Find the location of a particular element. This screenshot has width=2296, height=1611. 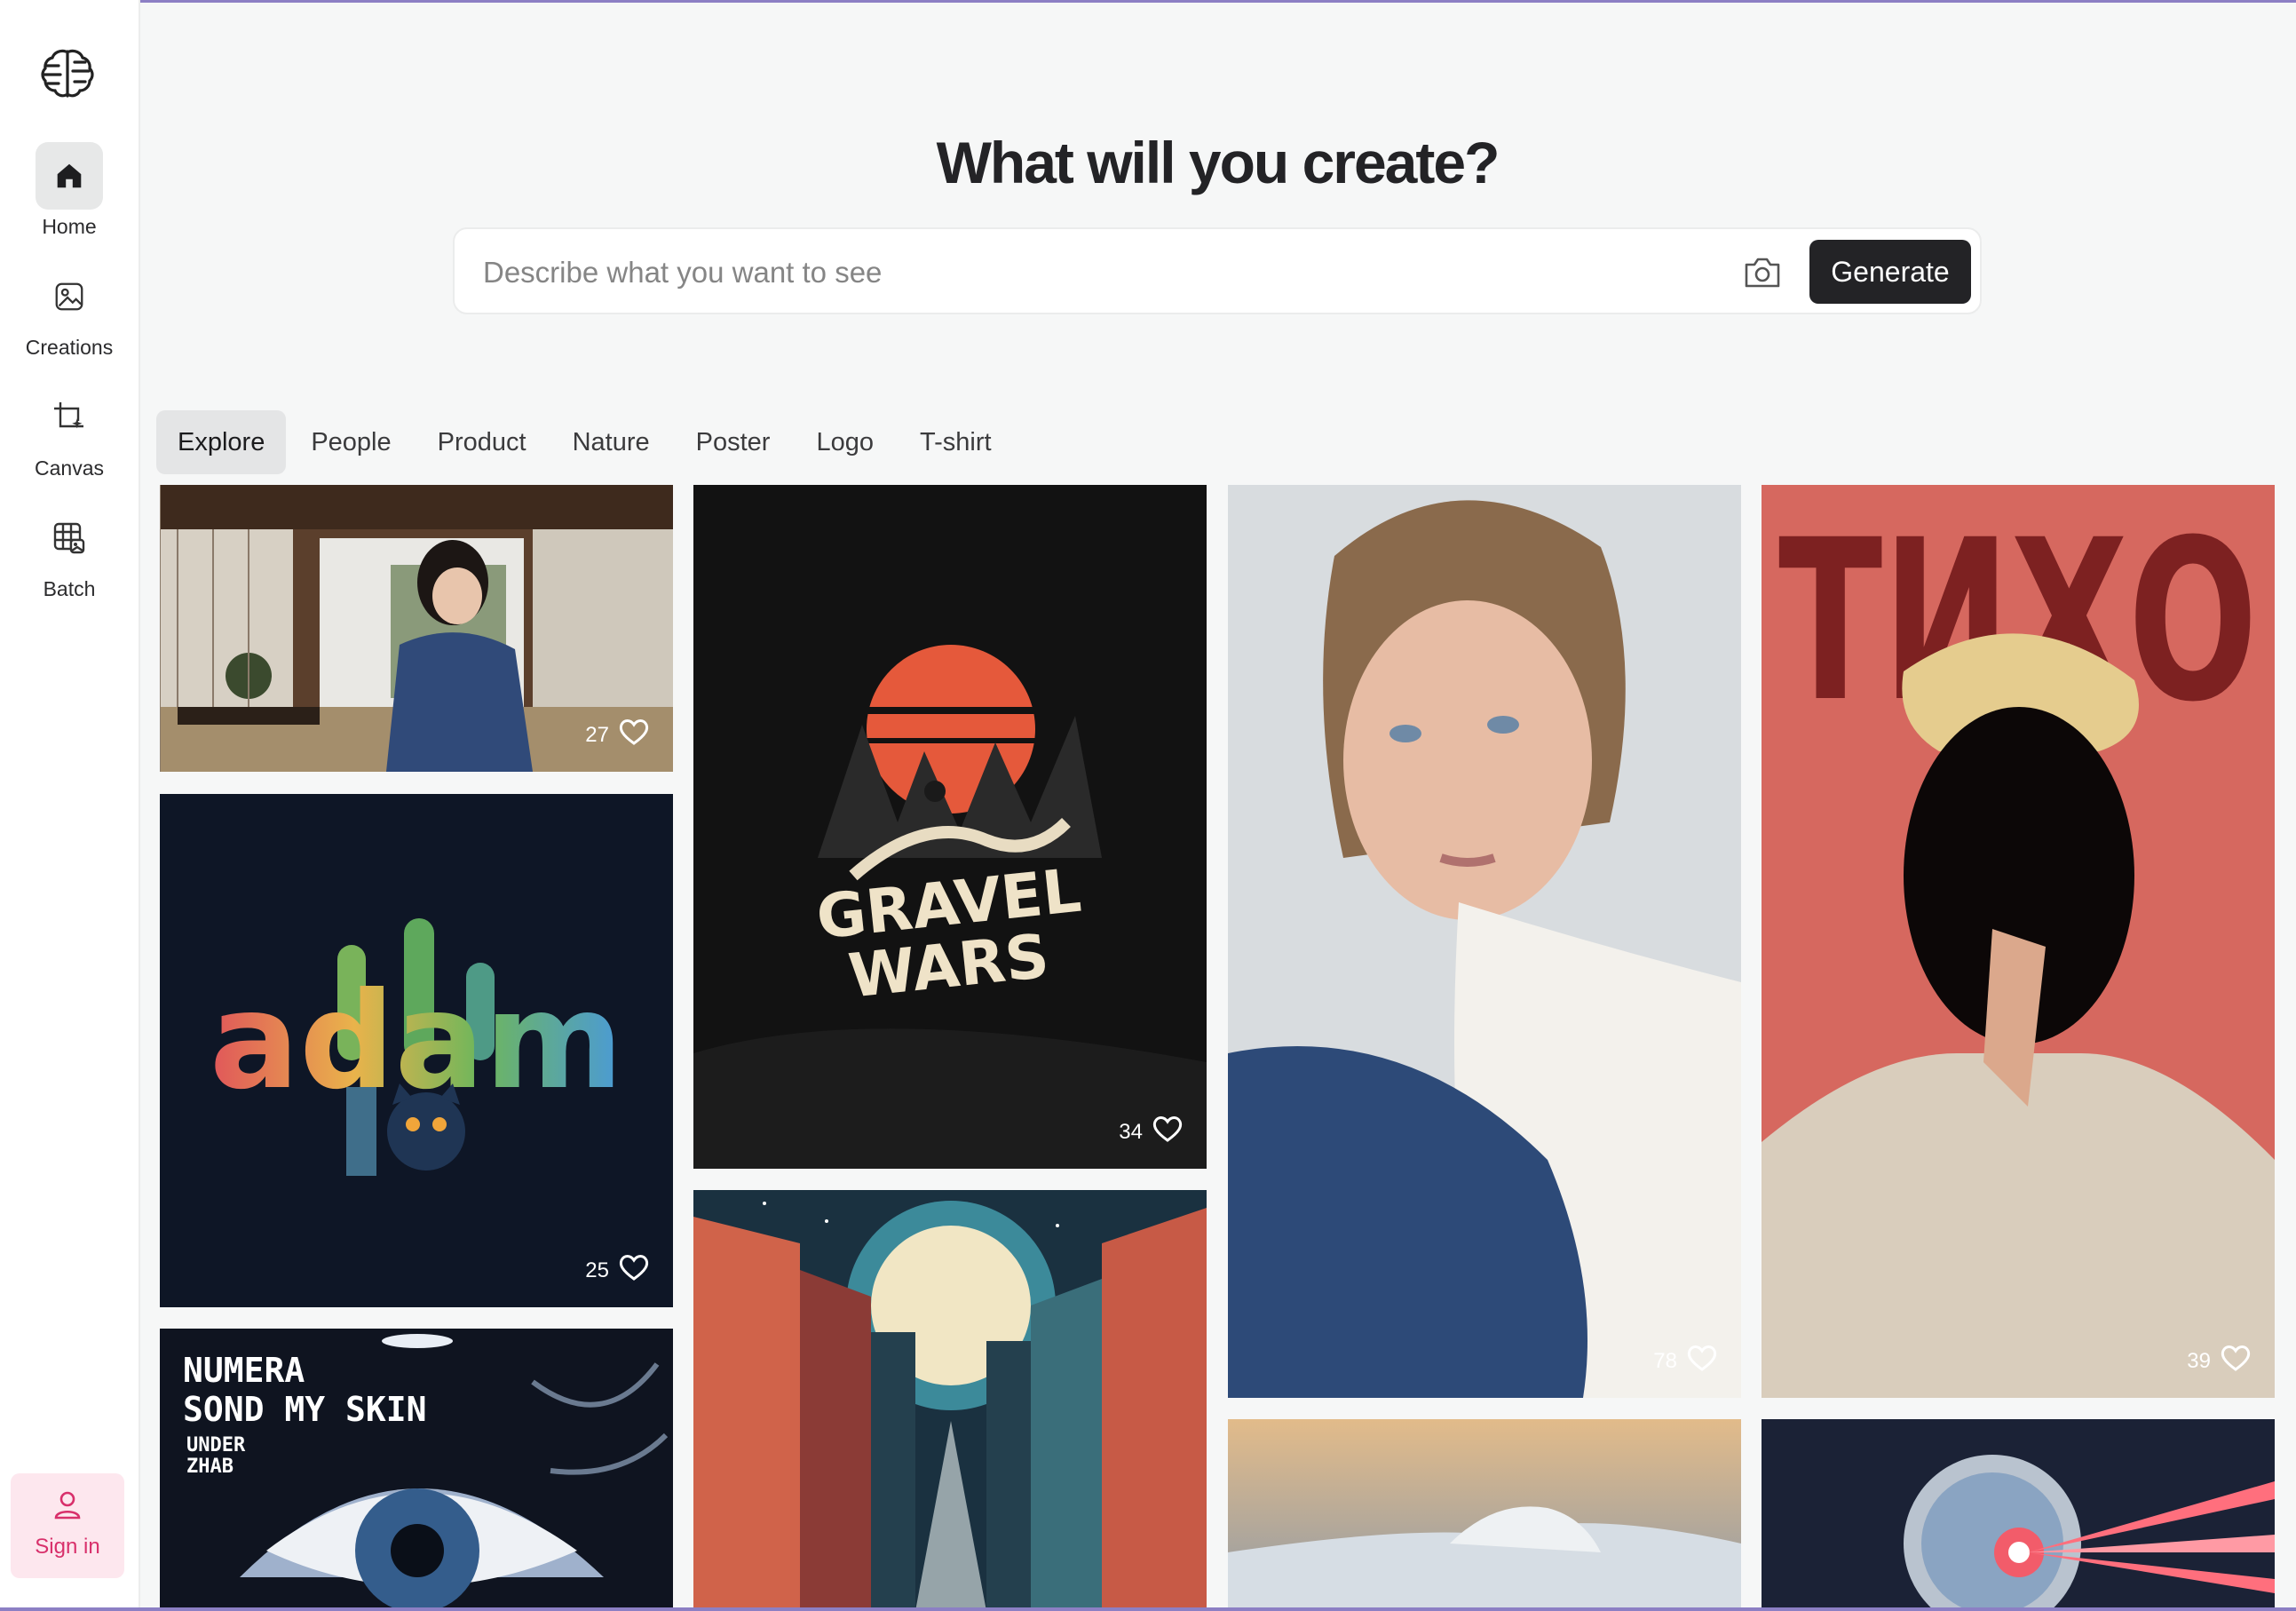

card-text: ZHAB is located at coordinates (210, 1467).